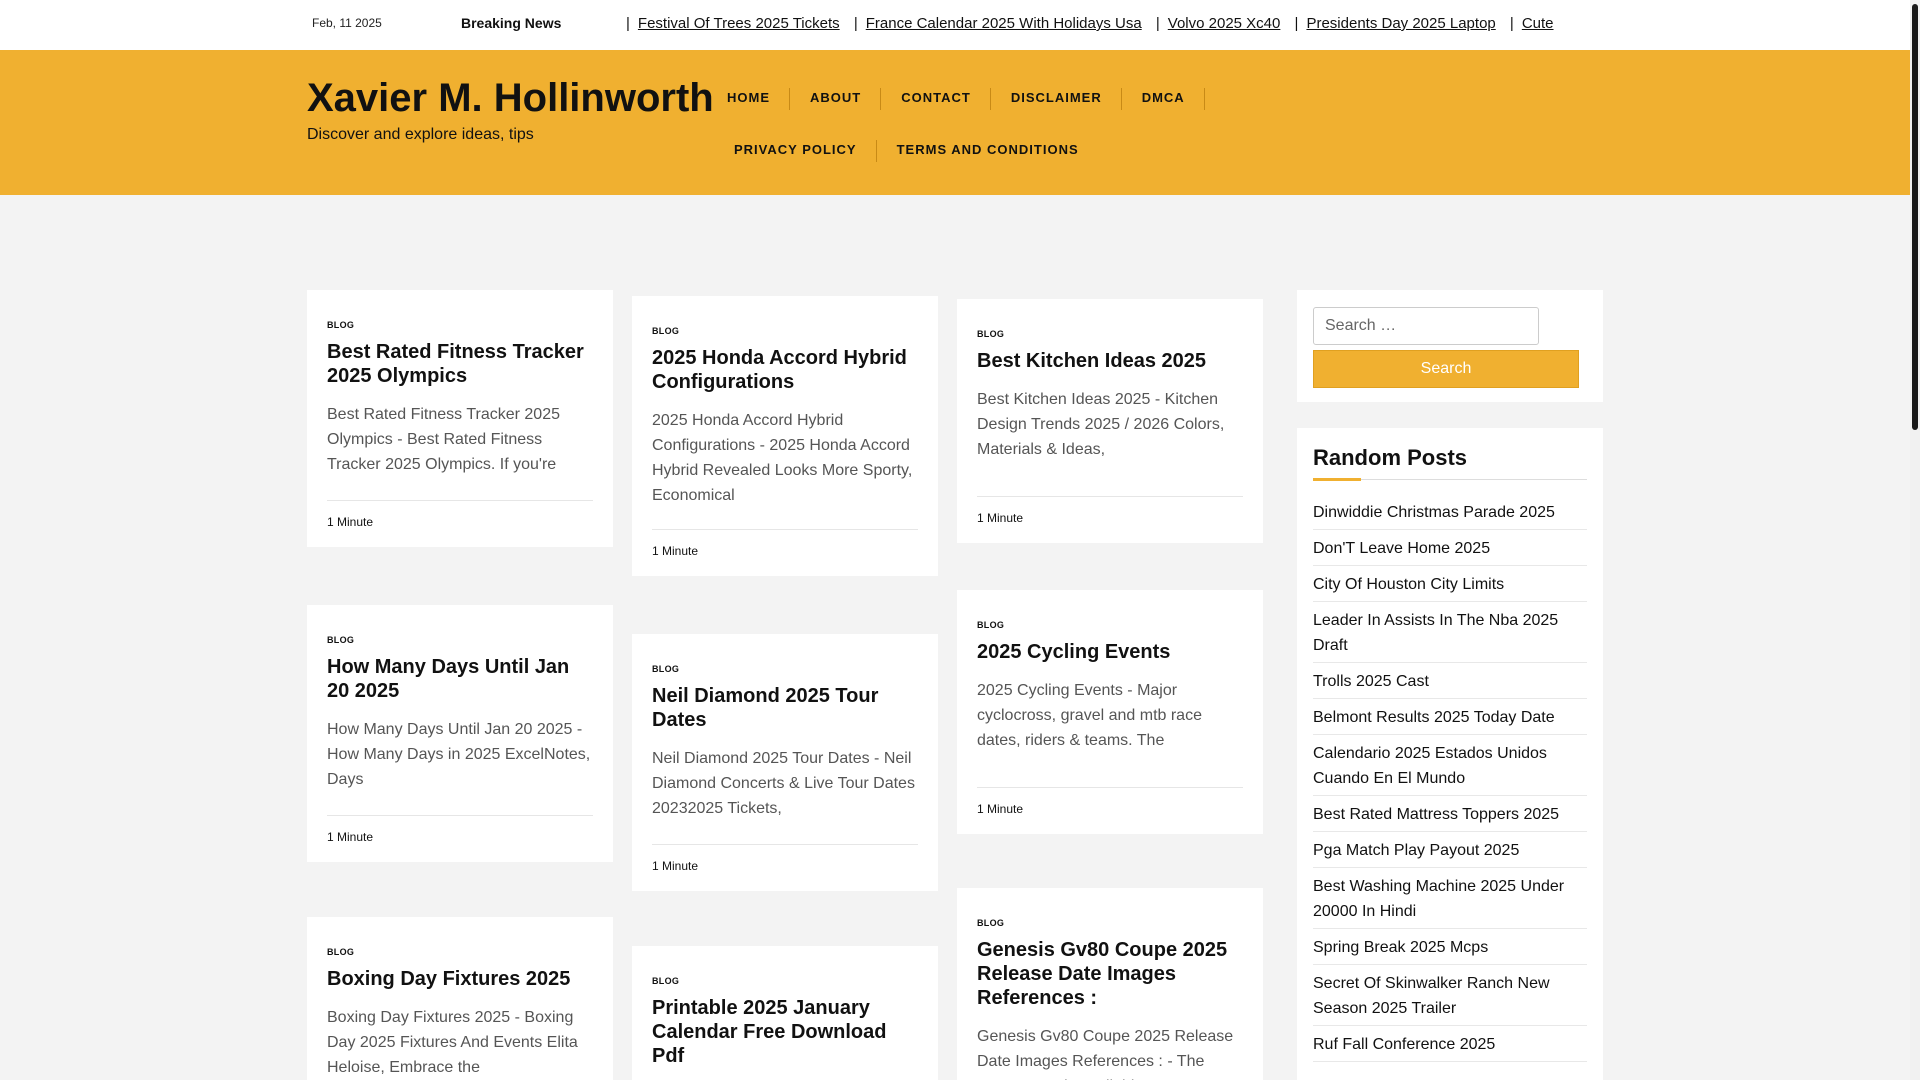  I want to click on list-item: Best Rated Mattress Toppers 2025, so click(1450, 817).